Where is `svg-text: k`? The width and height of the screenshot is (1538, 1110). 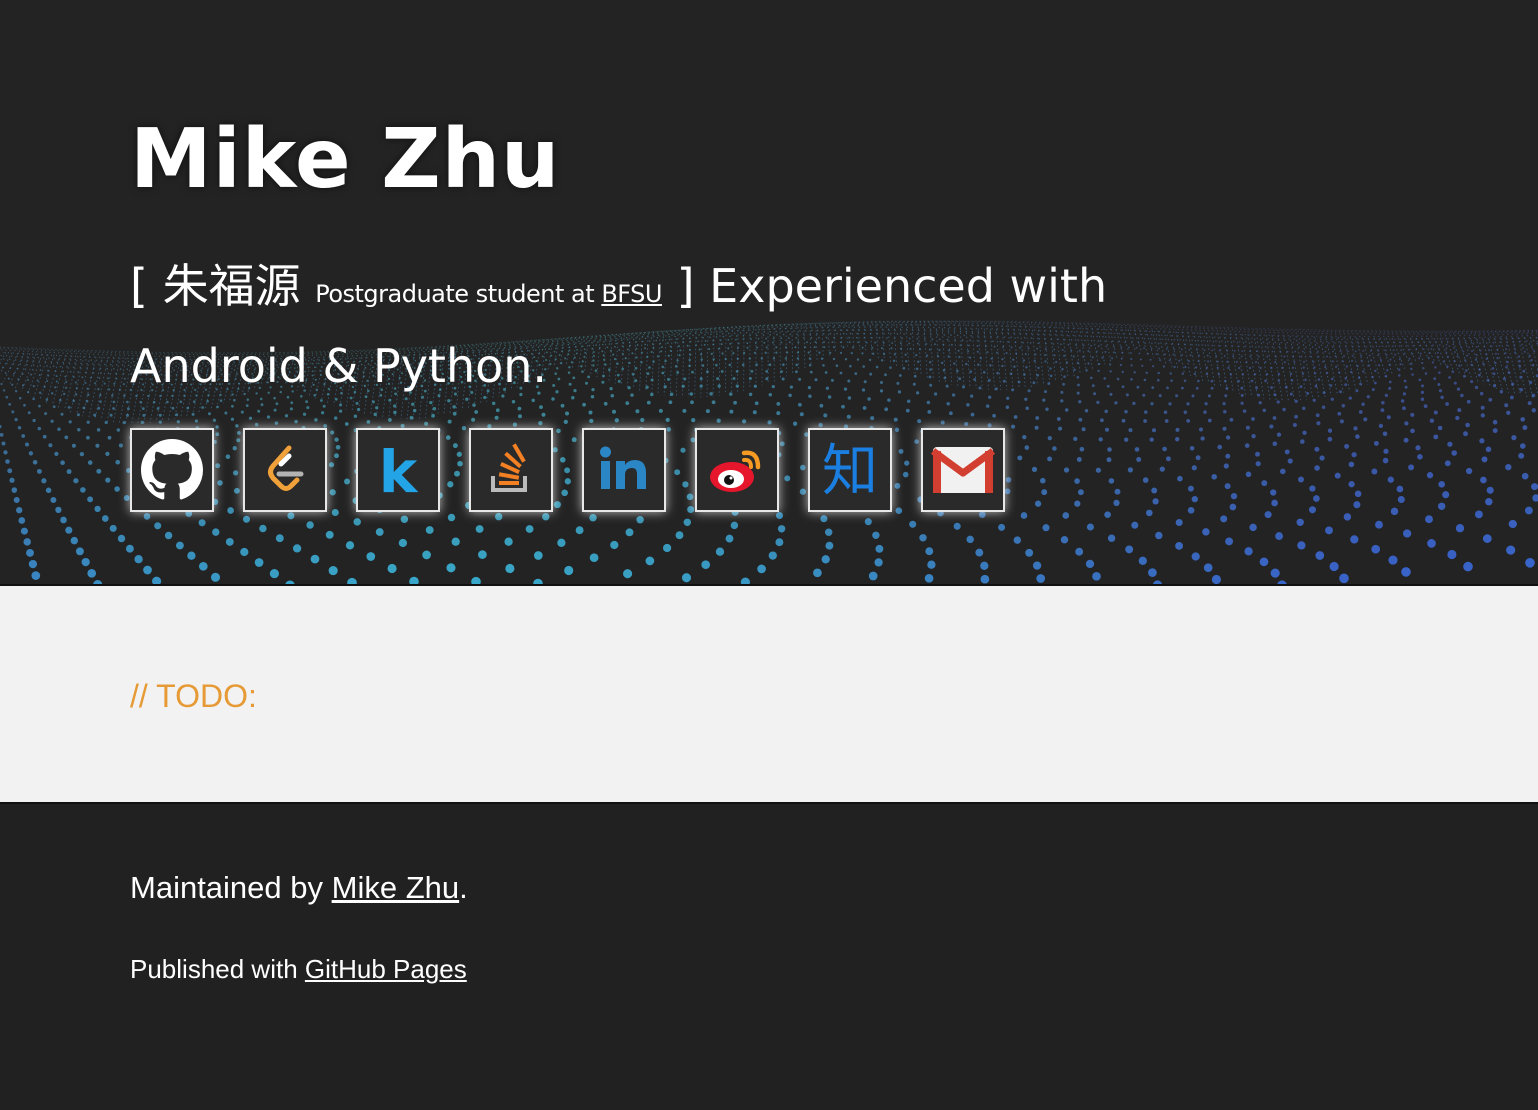
svg-text: k is located at coordinates (399, 470).